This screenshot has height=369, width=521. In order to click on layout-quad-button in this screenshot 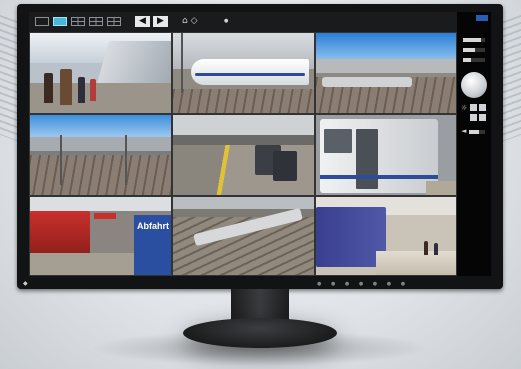, I will do `click(60, 21)`.